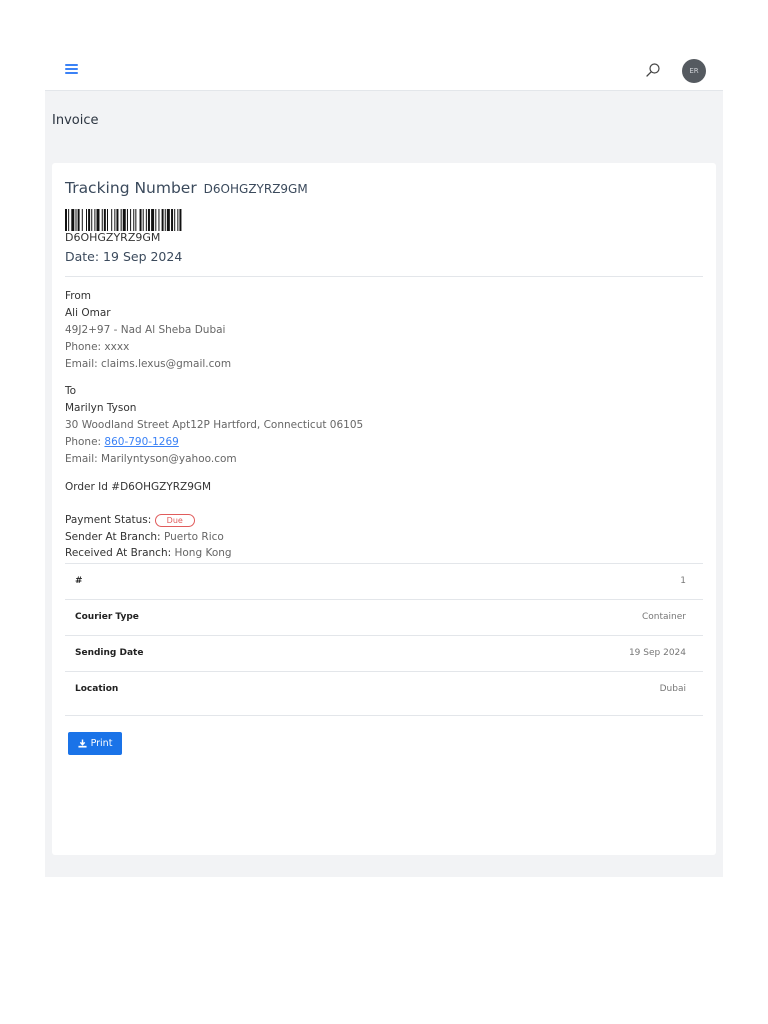 This screenshot has height=1024, width=768. Describe the element at coordinates (75, 120) in the screenshot. I see `page-title: Invoice` at that location.